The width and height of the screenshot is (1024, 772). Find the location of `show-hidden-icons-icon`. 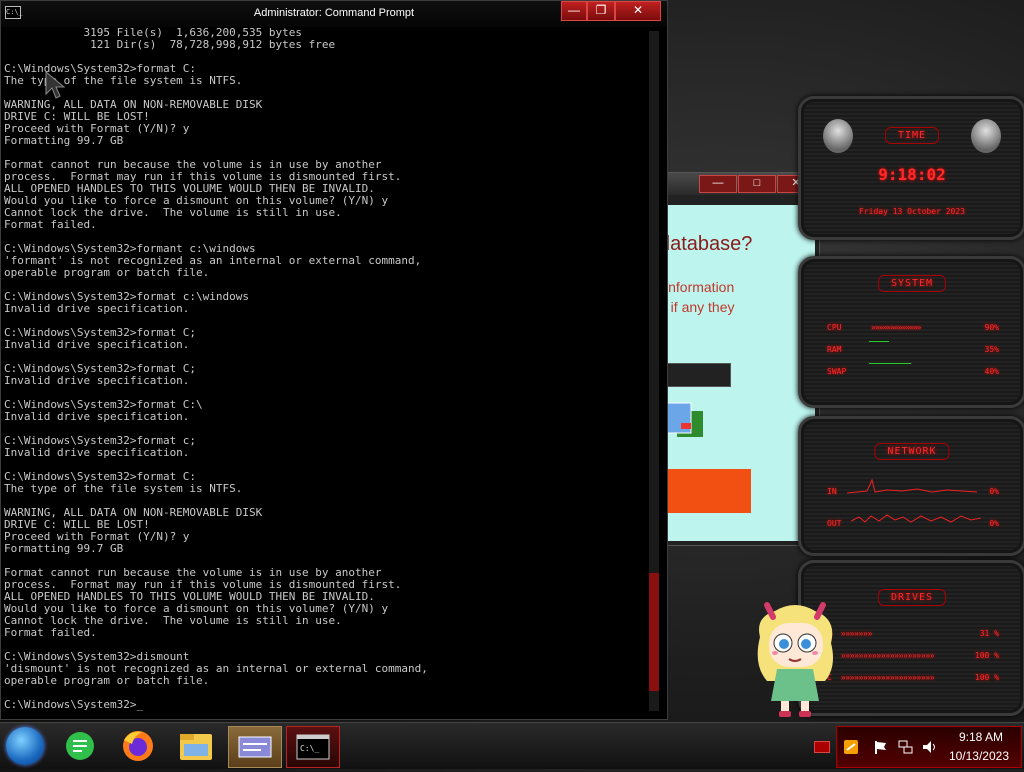

show-hidden-icons-icon is located at coordinates (822, 747).